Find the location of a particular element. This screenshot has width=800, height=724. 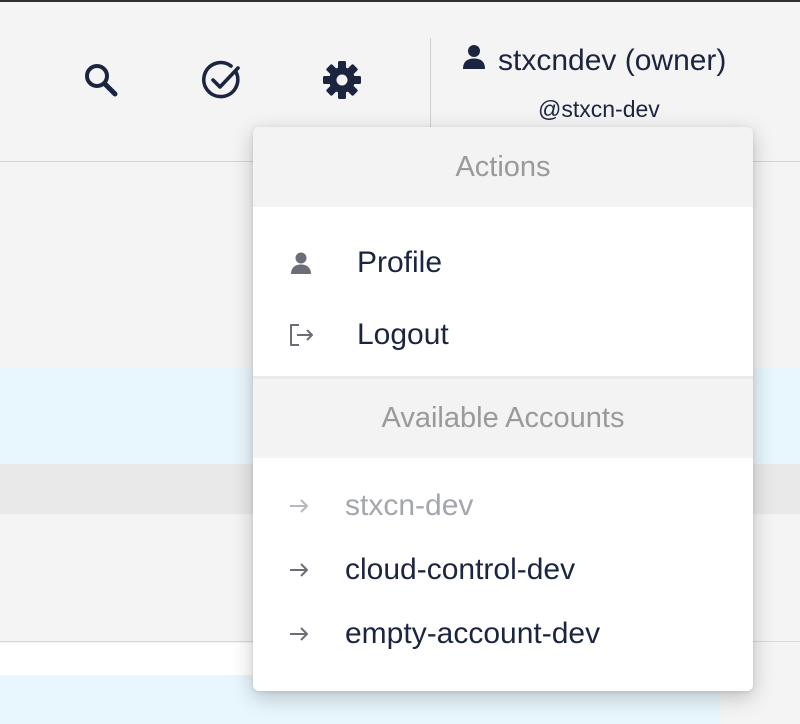

header-divider is located at coordinates (430, 84).